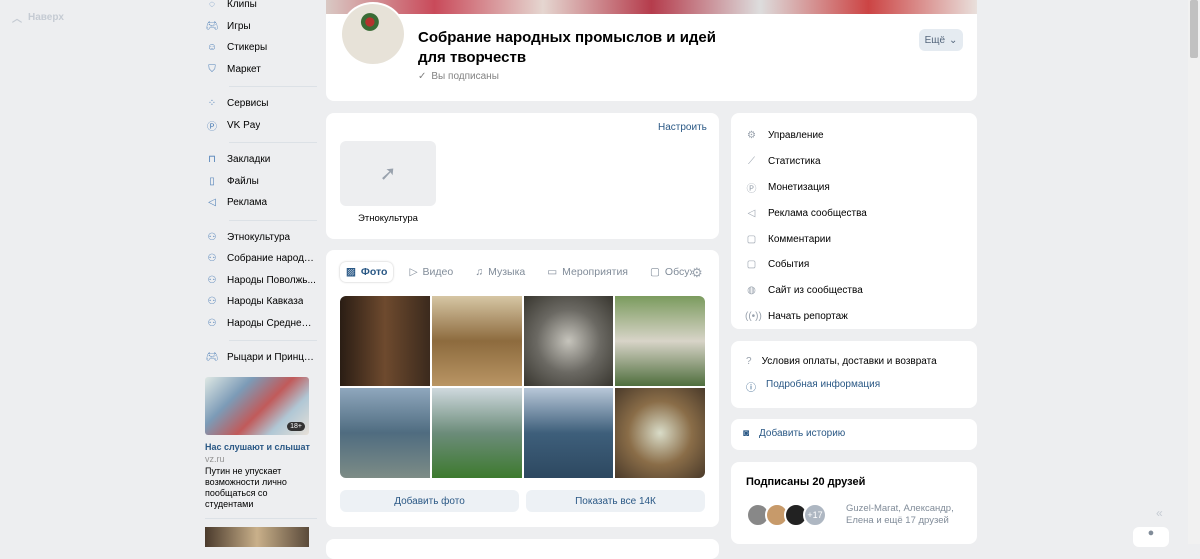 This screenshot has width=1200, height=559. I want to click on arrow-link-icon: ➚, so click(388, 174).